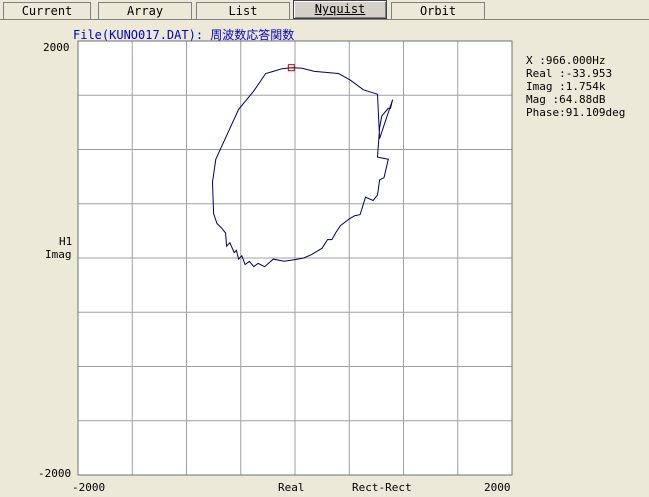  I want to click on tab-array-label: Array, so click(145, 11).